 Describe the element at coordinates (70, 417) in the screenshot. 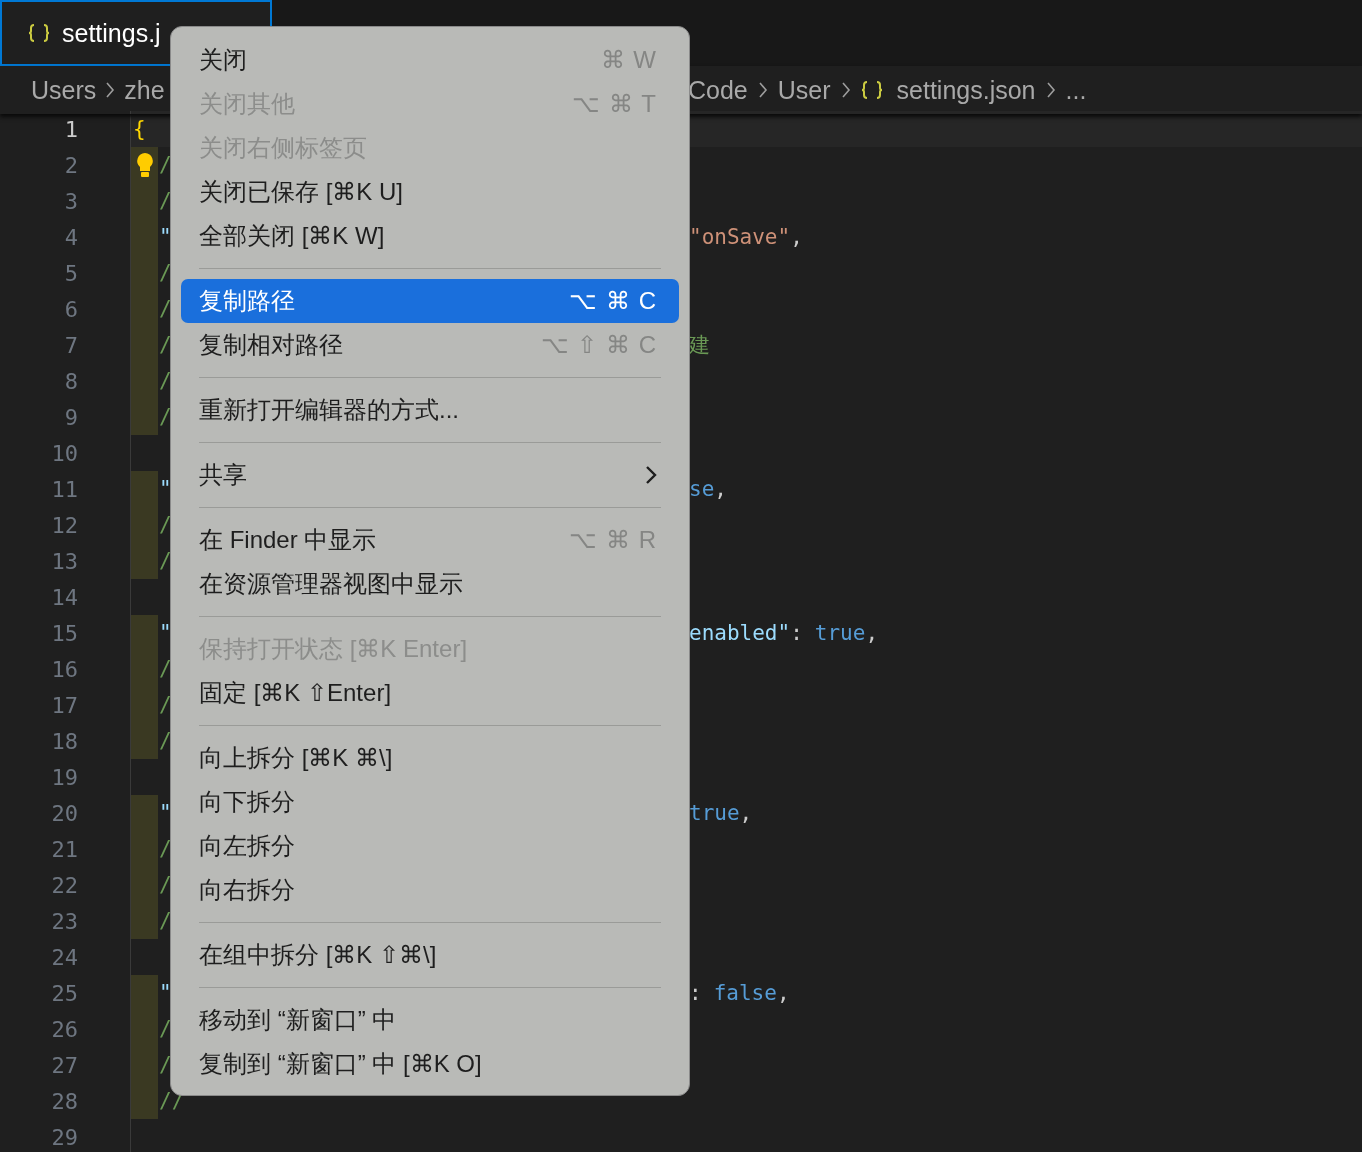

I see `line-number: 9` at that location.